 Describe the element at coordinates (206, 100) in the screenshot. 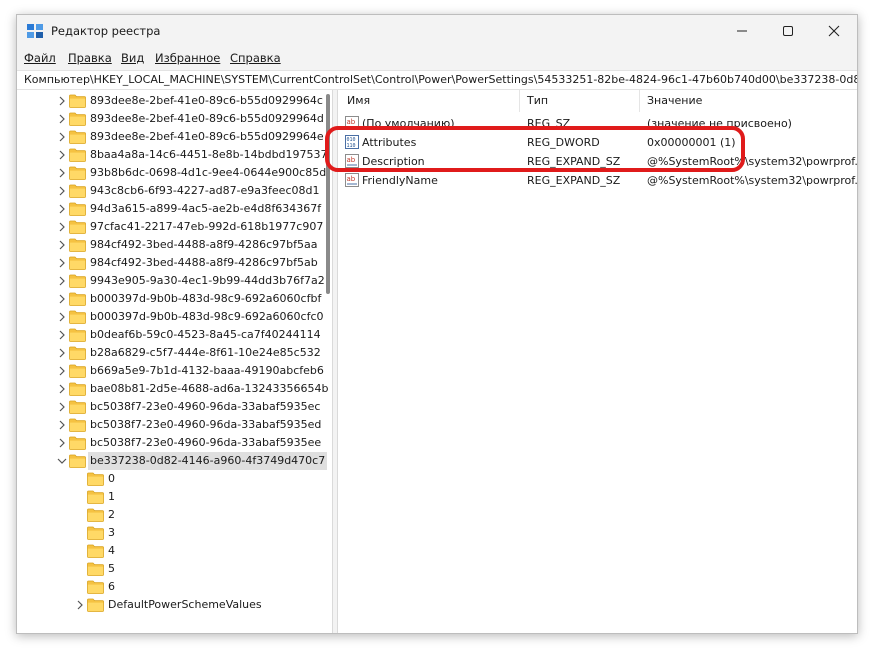

I see `tree-item-label: 893dee8e-2bef-41e0-89c6-b55d0929964c` at that location.